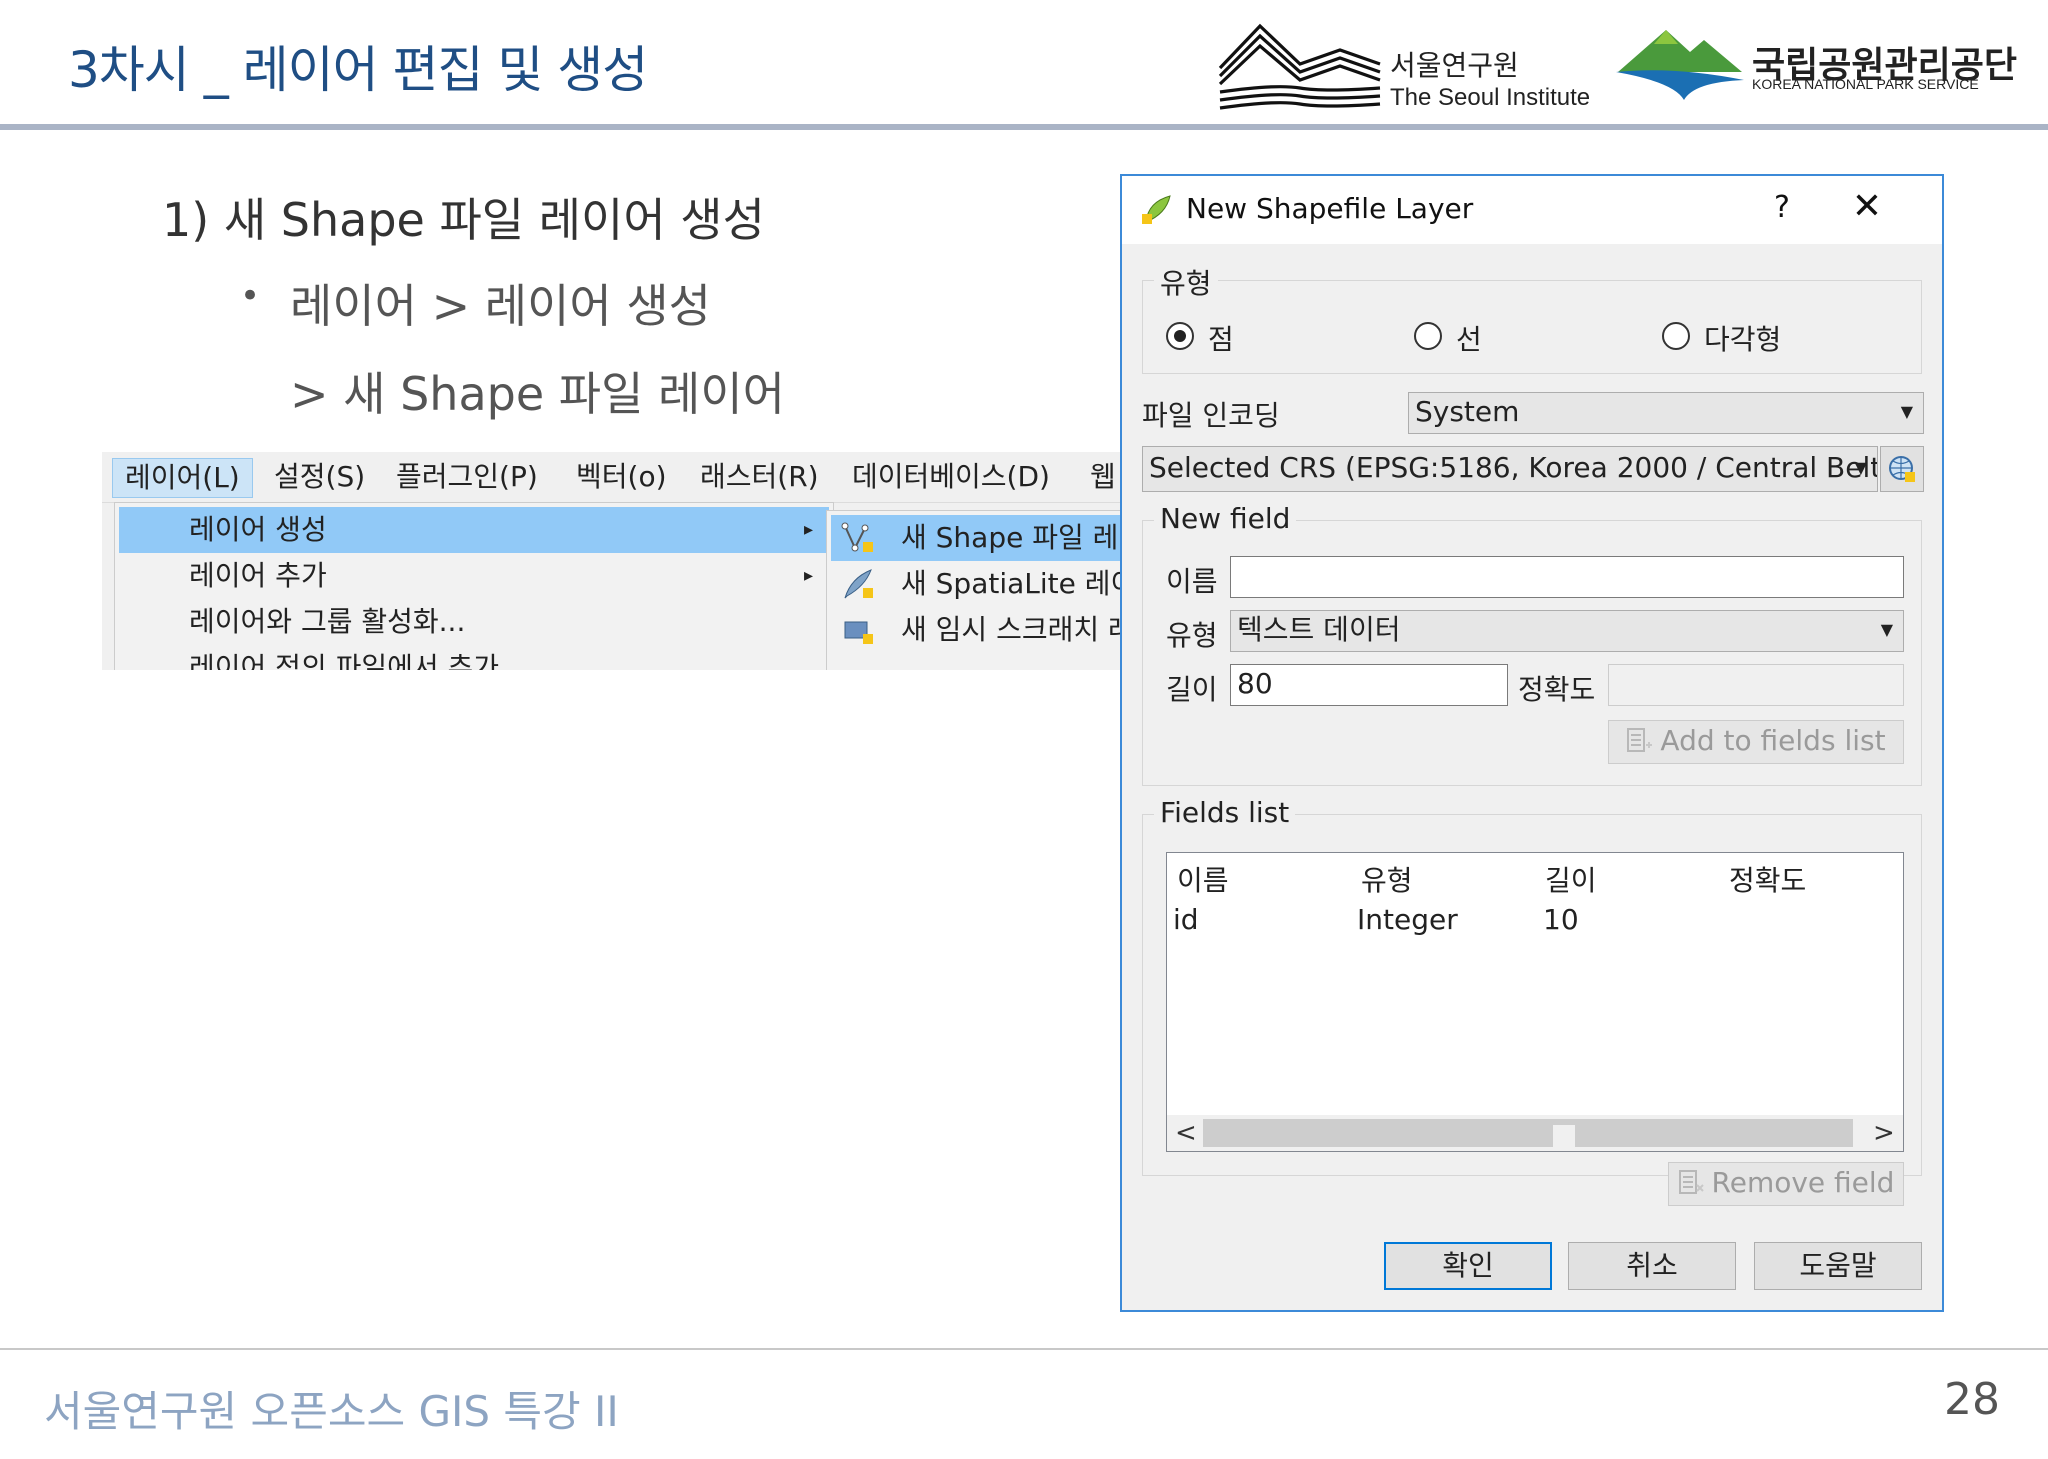 The image size is (2048, 1459). Describe the element at coordinates (182, 478) in the screenshot. I see `menu-layer: 레이어(L)` at that location.